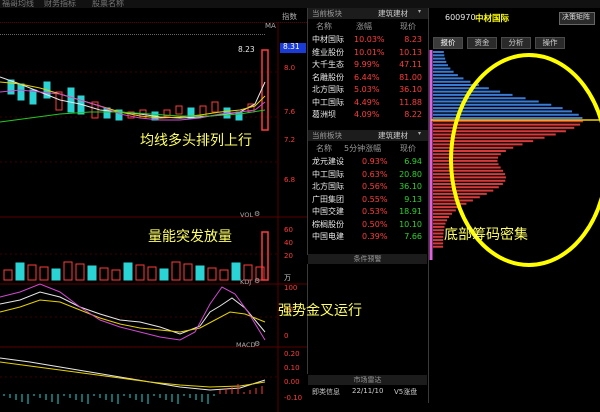 The image size is (600, 412). What do you see at coordinates (364, 26) in the screenshot?
I see `sector-header-pct: 涨幅` at bounding box center [364, 26].